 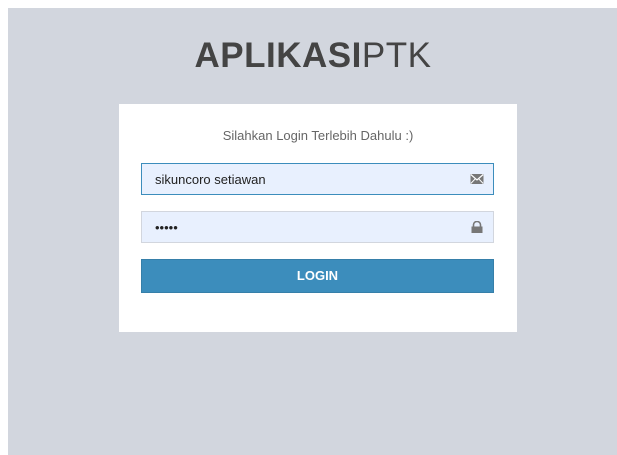 I want to click on username-input, so click(x=303, y=179).